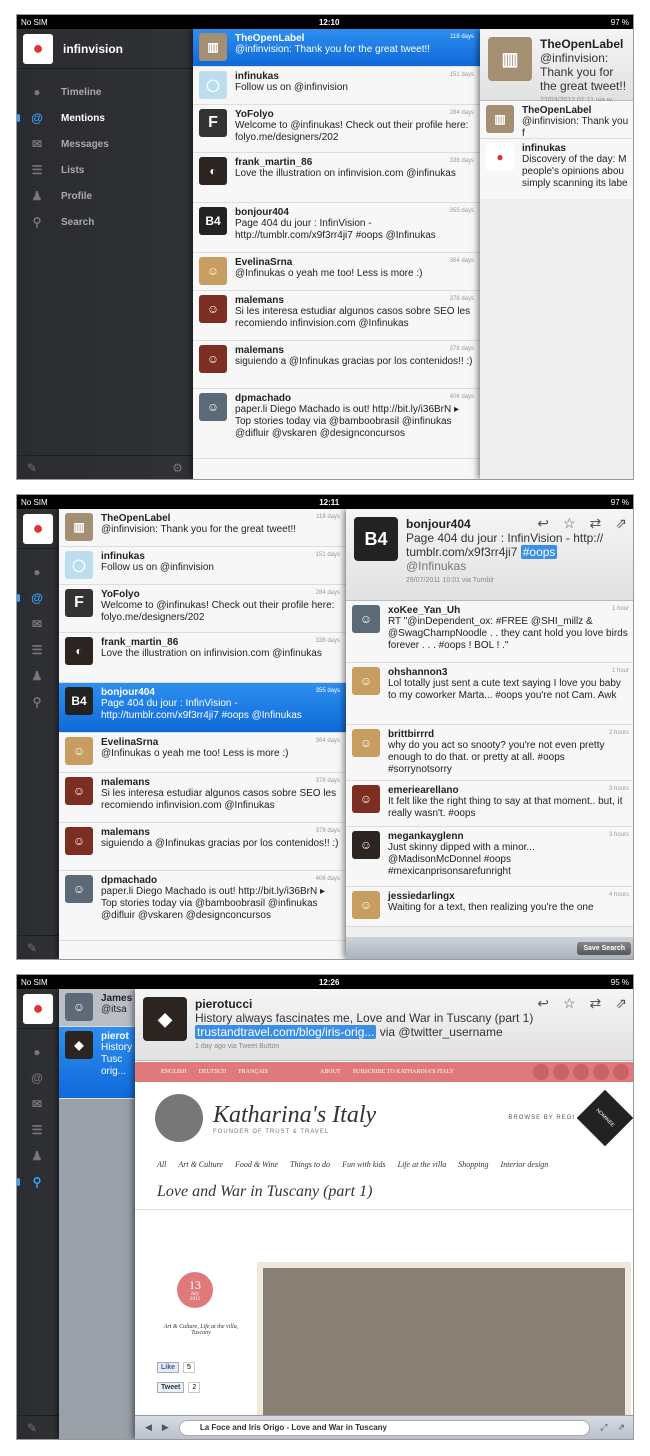 This screenshot has width=650, height=1456. What do you see at coordinates (618, 733) in the screenshot?
I see `tweet-time: 2 hours` at bounding box center [618, 733].